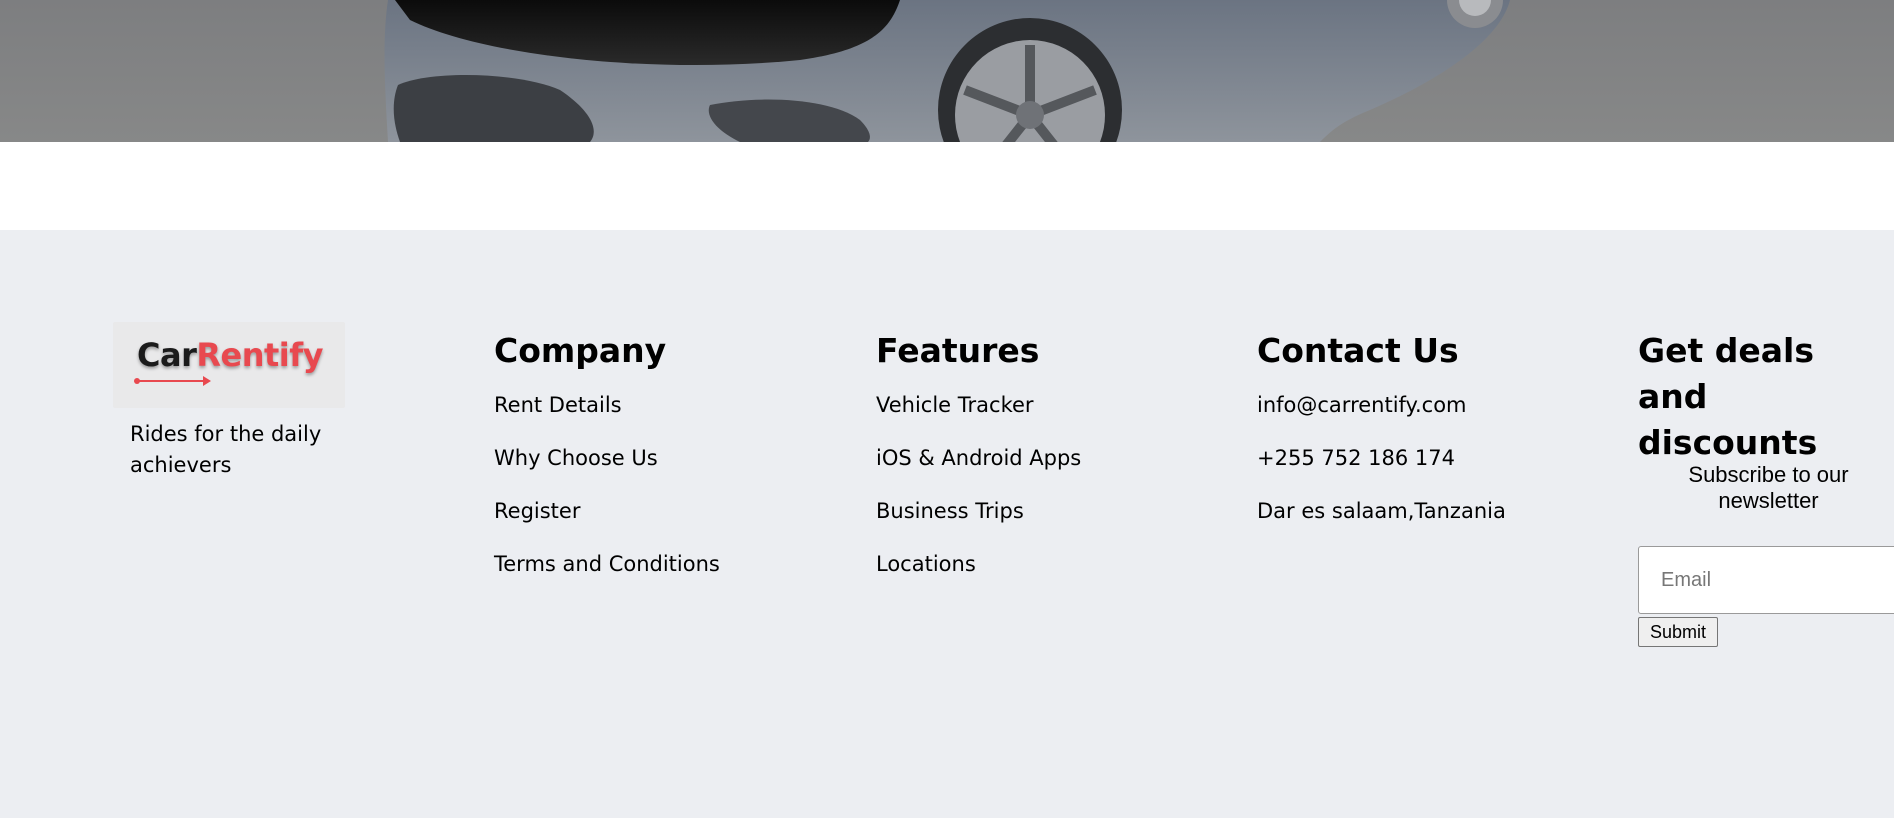 This screenshot has height=818, width=1894. Describe the element at coordinates (1678, 632) in the screenshot. I see `newsletter-submit-button: Submit` at that location.